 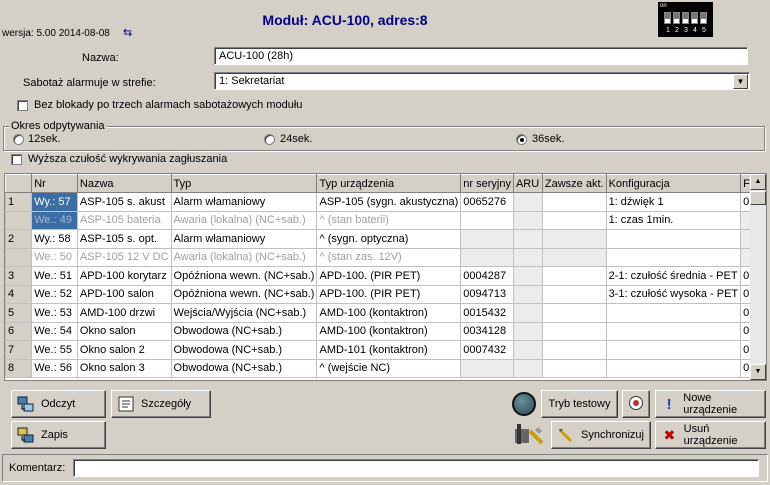 I want to click on cell-device: ^ (stan zas. 12V), so click(x=389, y=257).